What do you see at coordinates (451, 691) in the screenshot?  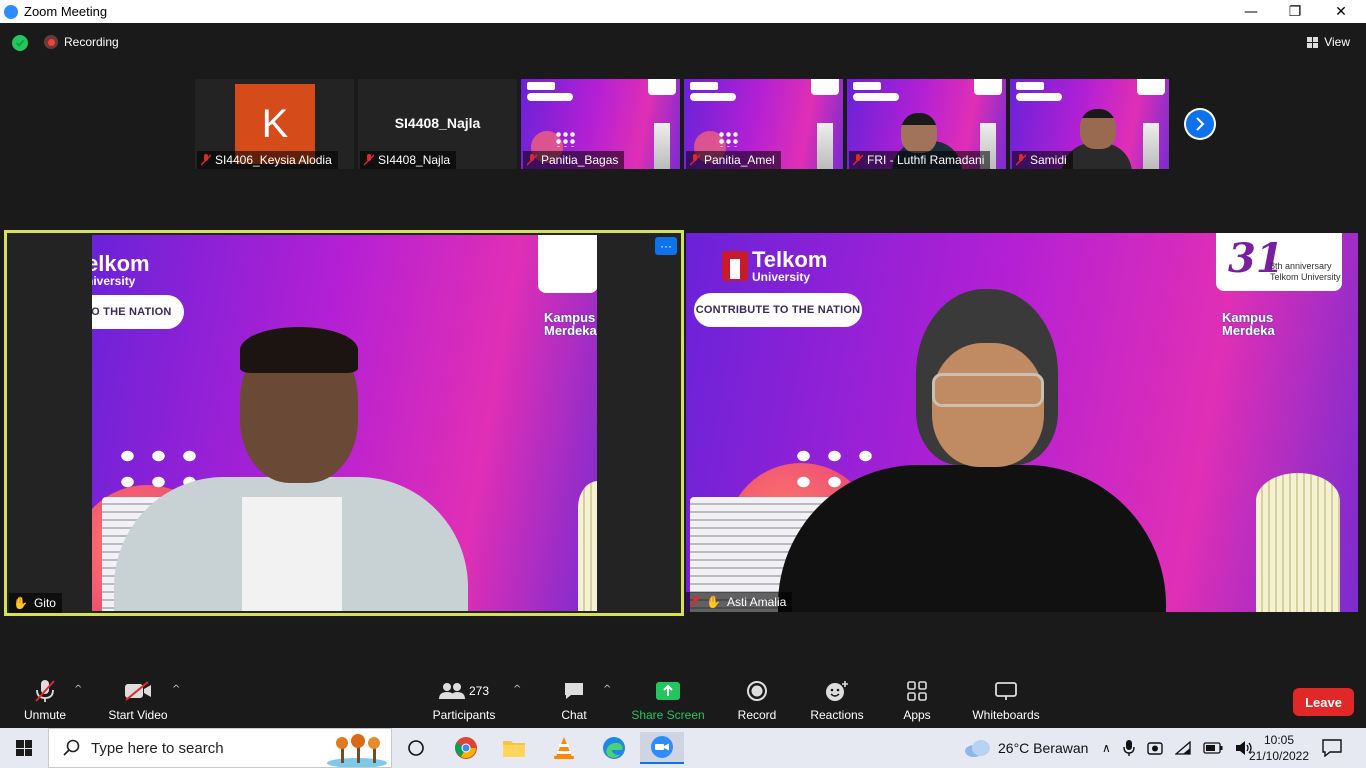 I see `participants-icon` at bounding box center [451, 691].